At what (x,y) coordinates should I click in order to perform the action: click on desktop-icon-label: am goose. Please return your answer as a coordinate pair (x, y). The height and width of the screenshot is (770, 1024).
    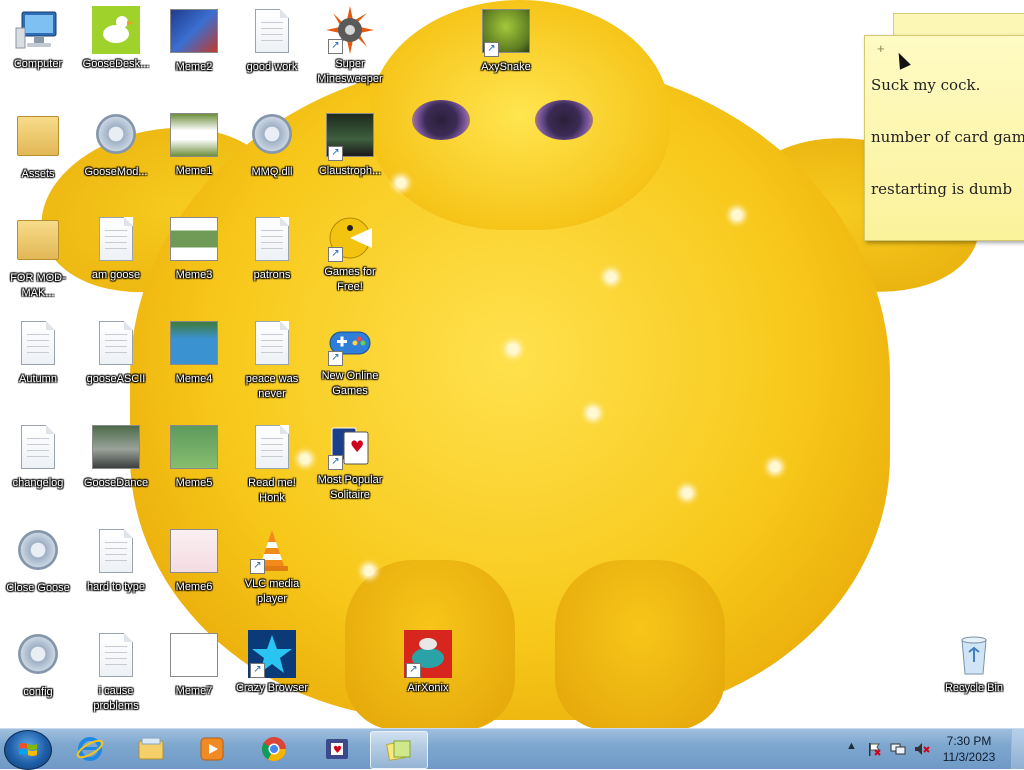
    Looking at the image, I should click on (116, 275).